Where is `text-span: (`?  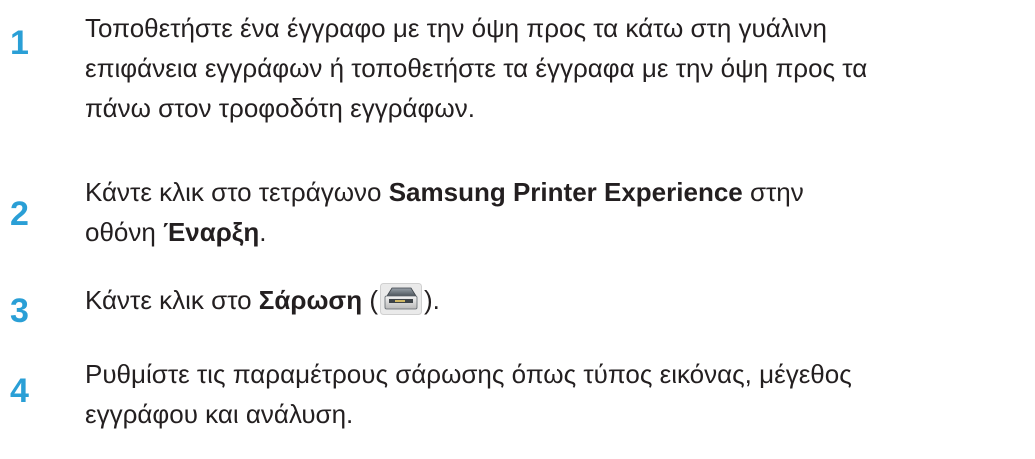
text-span: ( is located at coordinates (370, 300).